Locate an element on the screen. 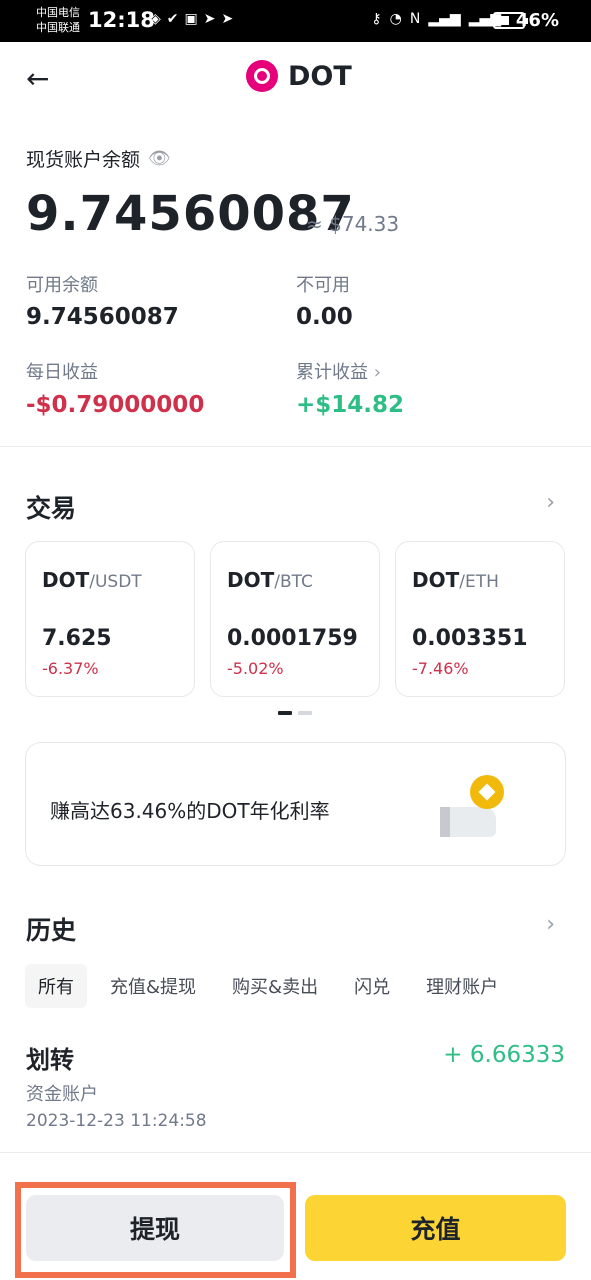  carousel-dot-active is located at coordinates (285, 713).